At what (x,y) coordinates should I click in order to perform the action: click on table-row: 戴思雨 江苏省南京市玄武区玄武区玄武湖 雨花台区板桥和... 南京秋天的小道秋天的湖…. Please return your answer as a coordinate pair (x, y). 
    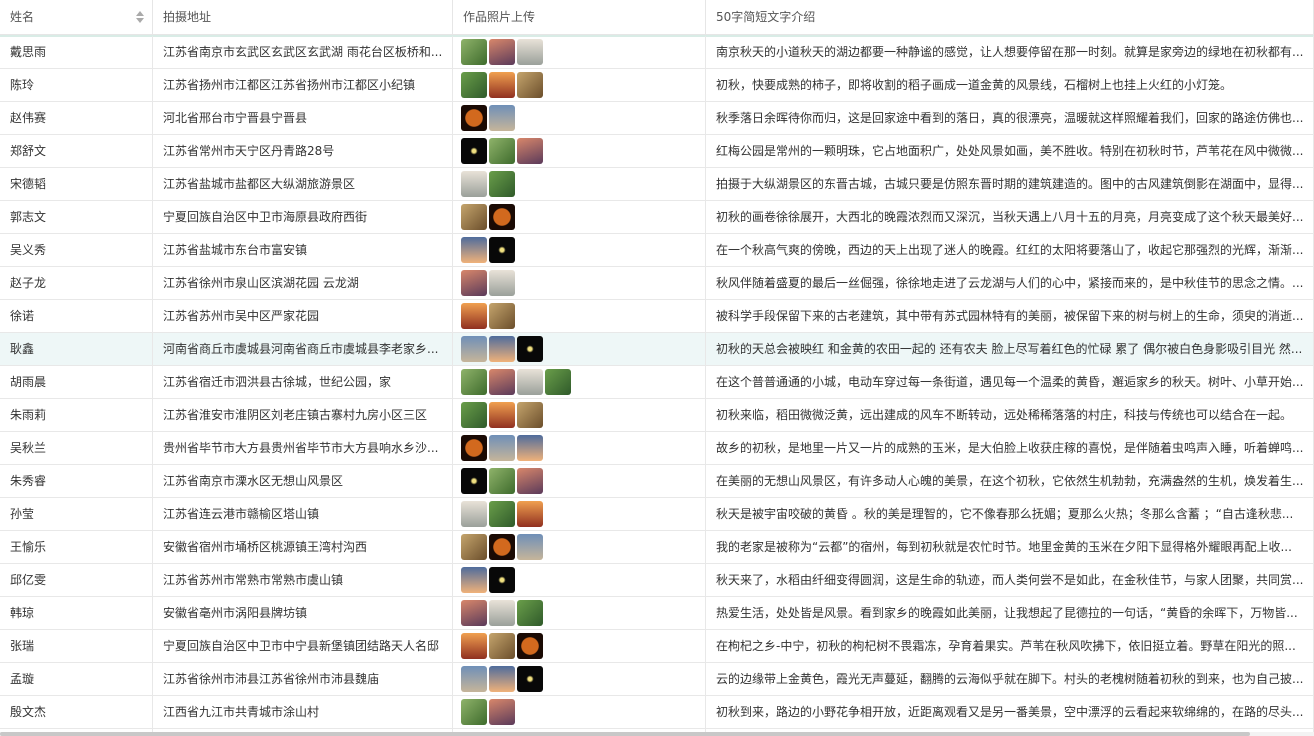
    Looking at the image, I should click on (657, 52).